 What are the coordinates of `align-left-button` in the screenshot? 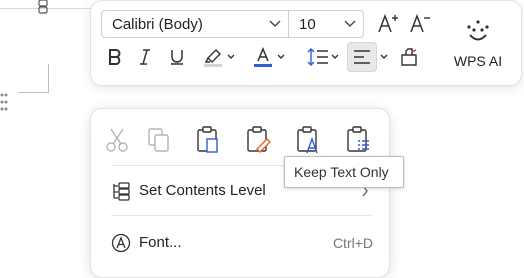 It's located at (362, 57).